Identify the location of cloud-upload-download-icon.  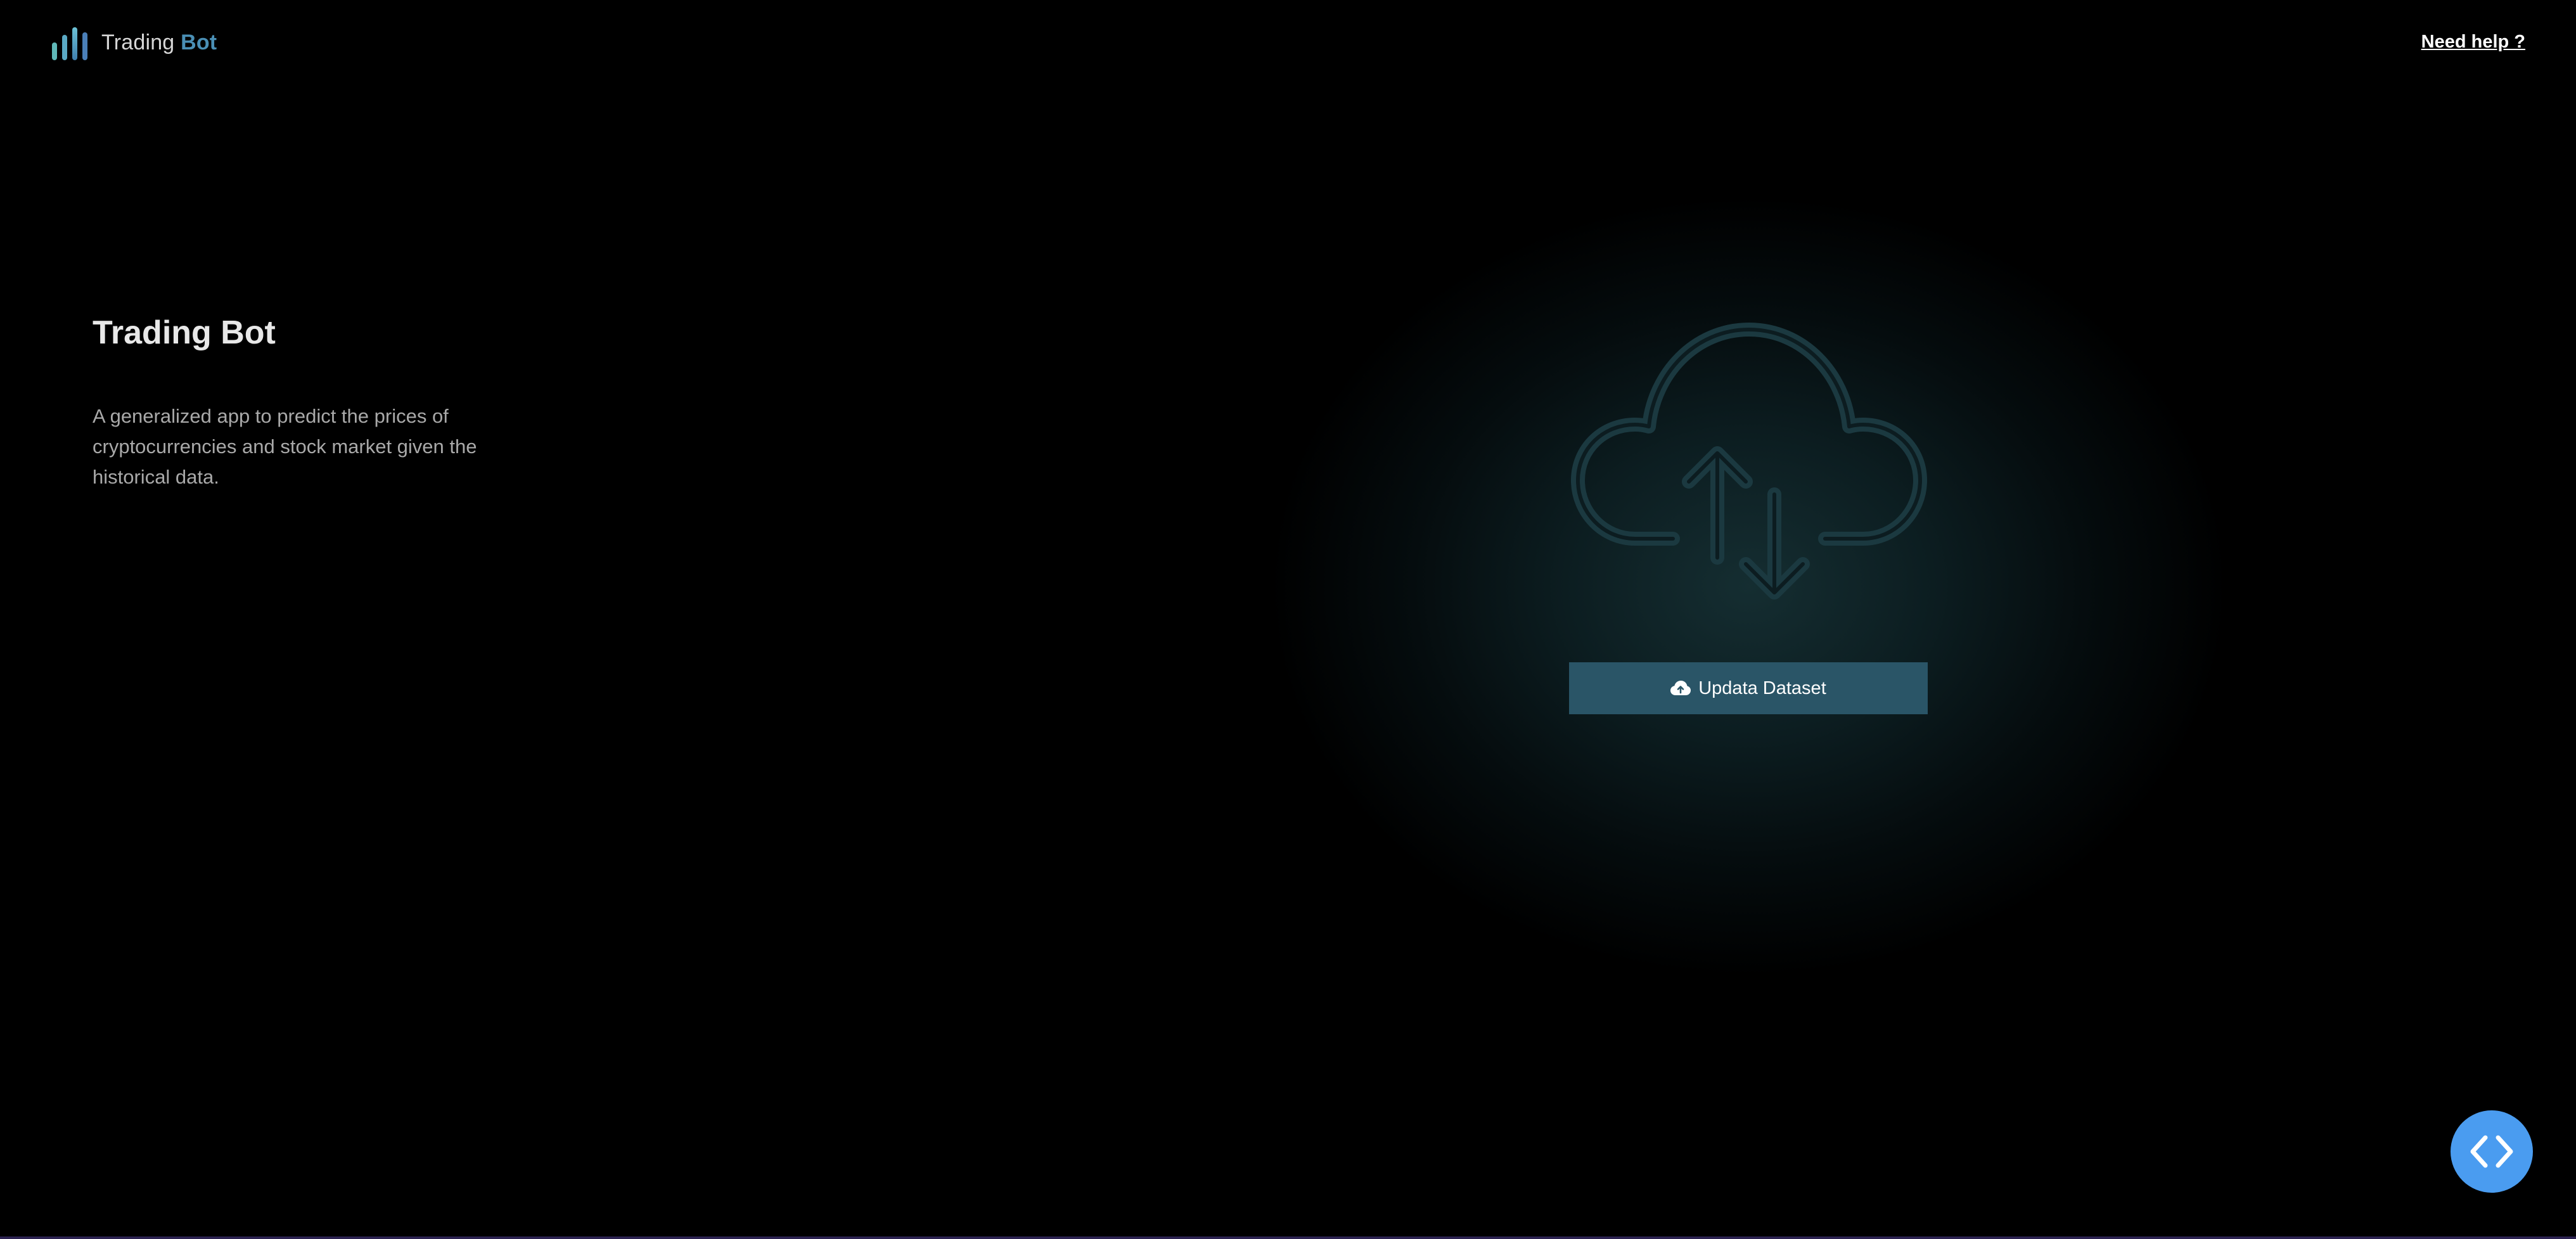
(1749, 461).